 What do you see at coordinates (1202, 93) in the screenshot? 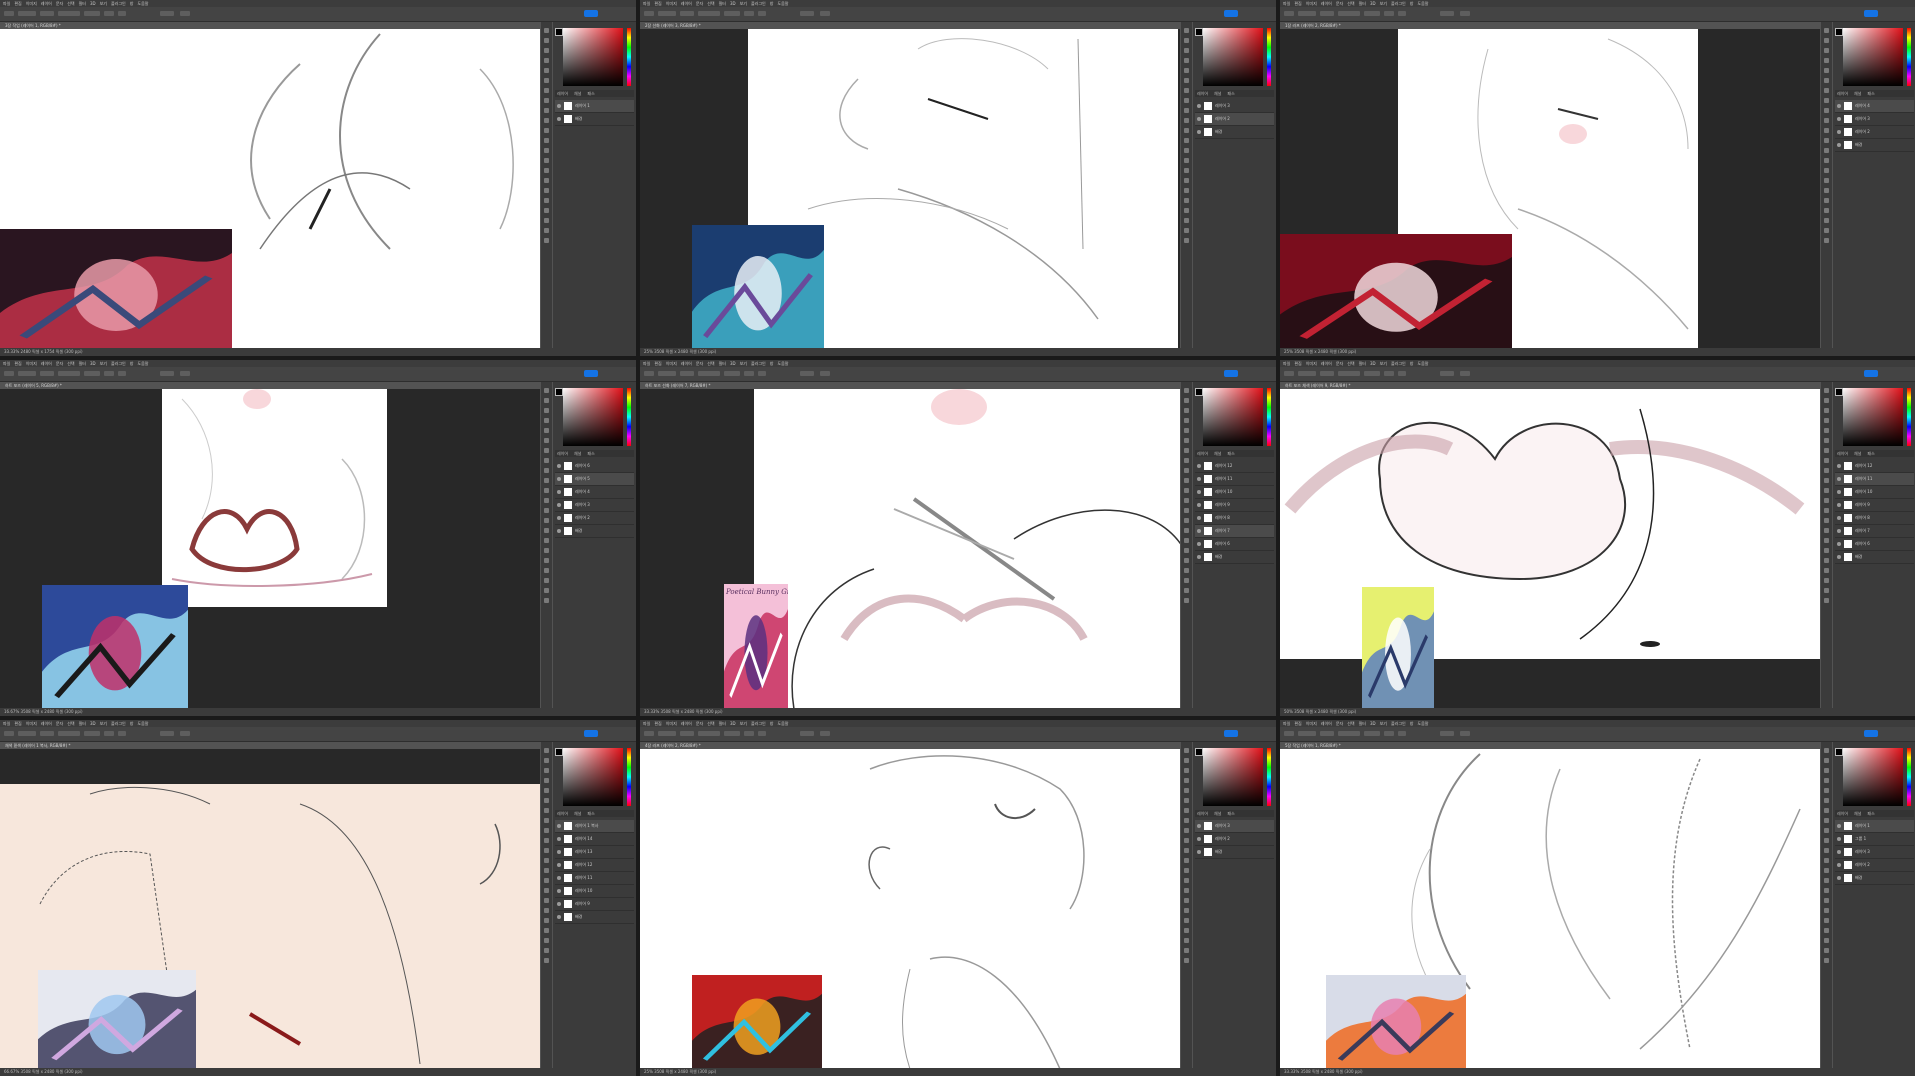
I see `panel-tab: 레이어` at bounding box center [1202, 93].